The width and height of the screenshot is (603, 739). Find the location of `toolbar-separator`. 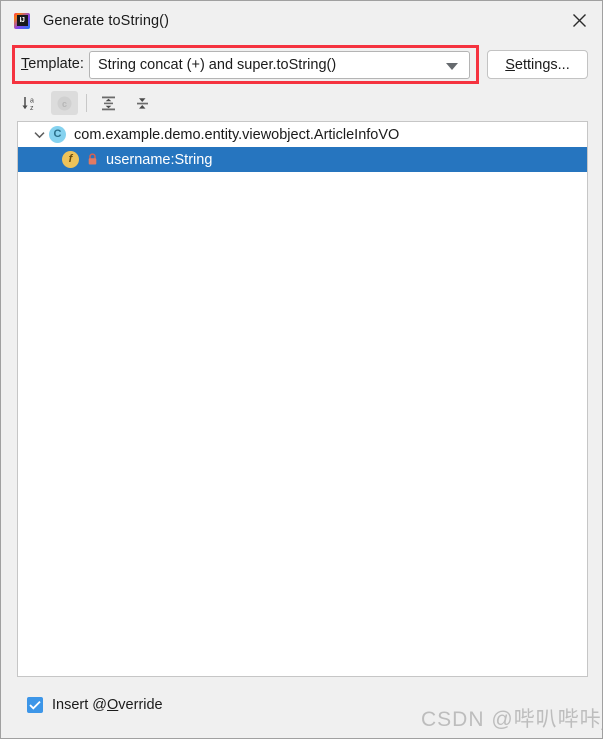

toolbar-separator is located at coordinates (86, 103).